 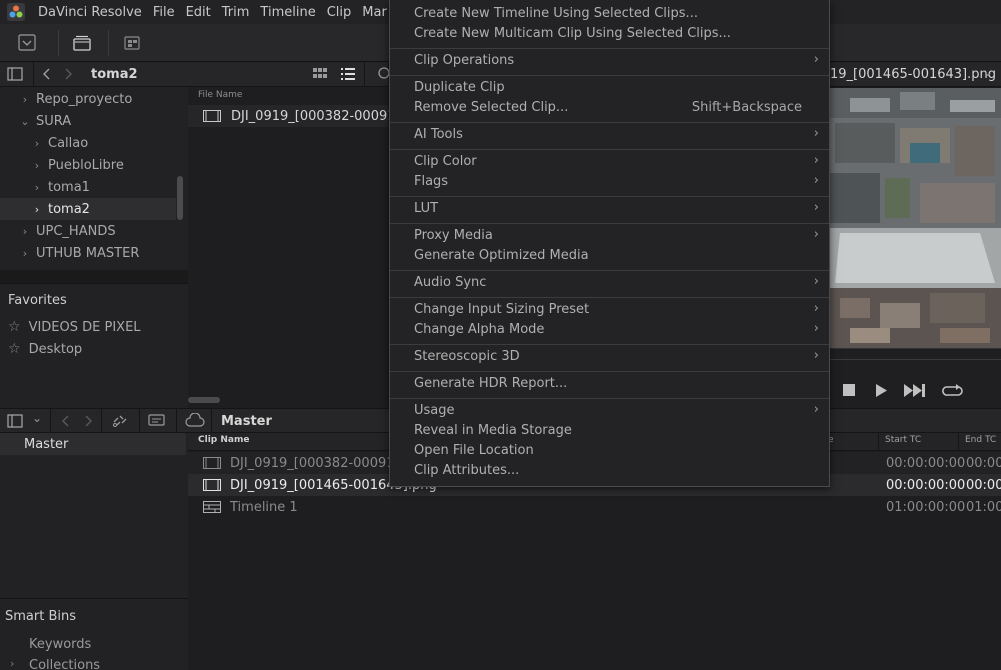 I want to click on viewer-scrubber, so click(x=915, y=359).